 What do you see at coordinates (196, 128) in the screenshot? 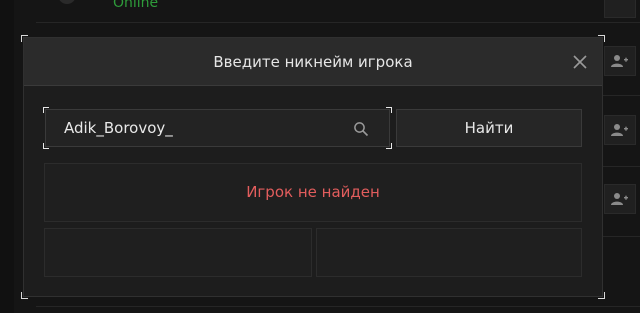
I see `nickname-input` at bounding box center [196, 128].